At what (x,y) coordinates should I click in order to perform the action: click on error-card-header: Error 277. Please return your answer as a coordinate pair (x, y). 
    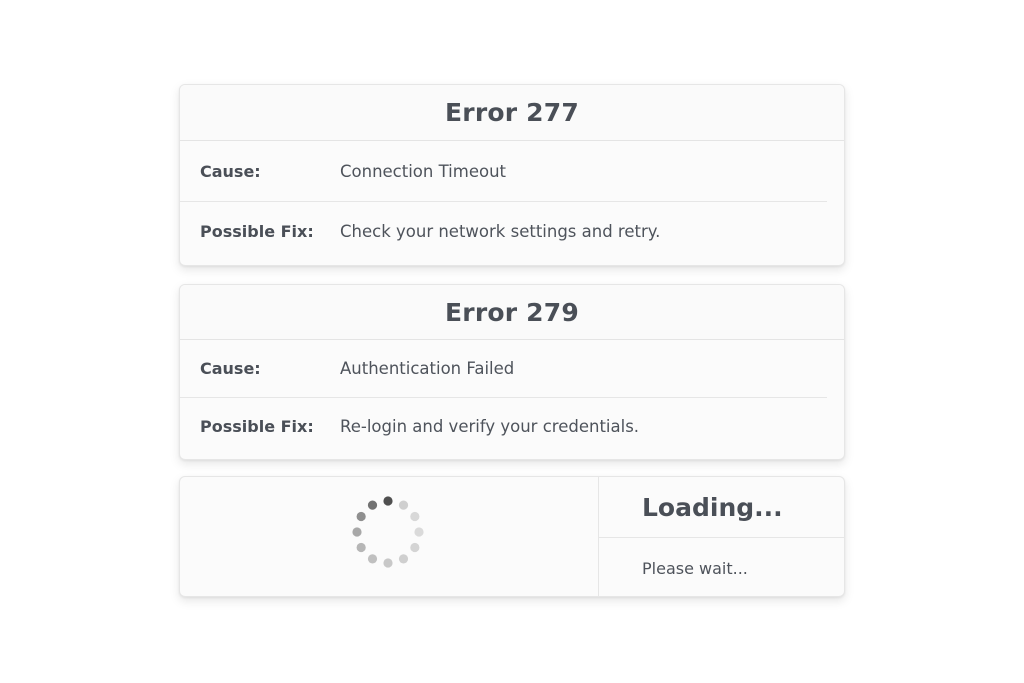
    Looking at the image, I should click on (512, 113).